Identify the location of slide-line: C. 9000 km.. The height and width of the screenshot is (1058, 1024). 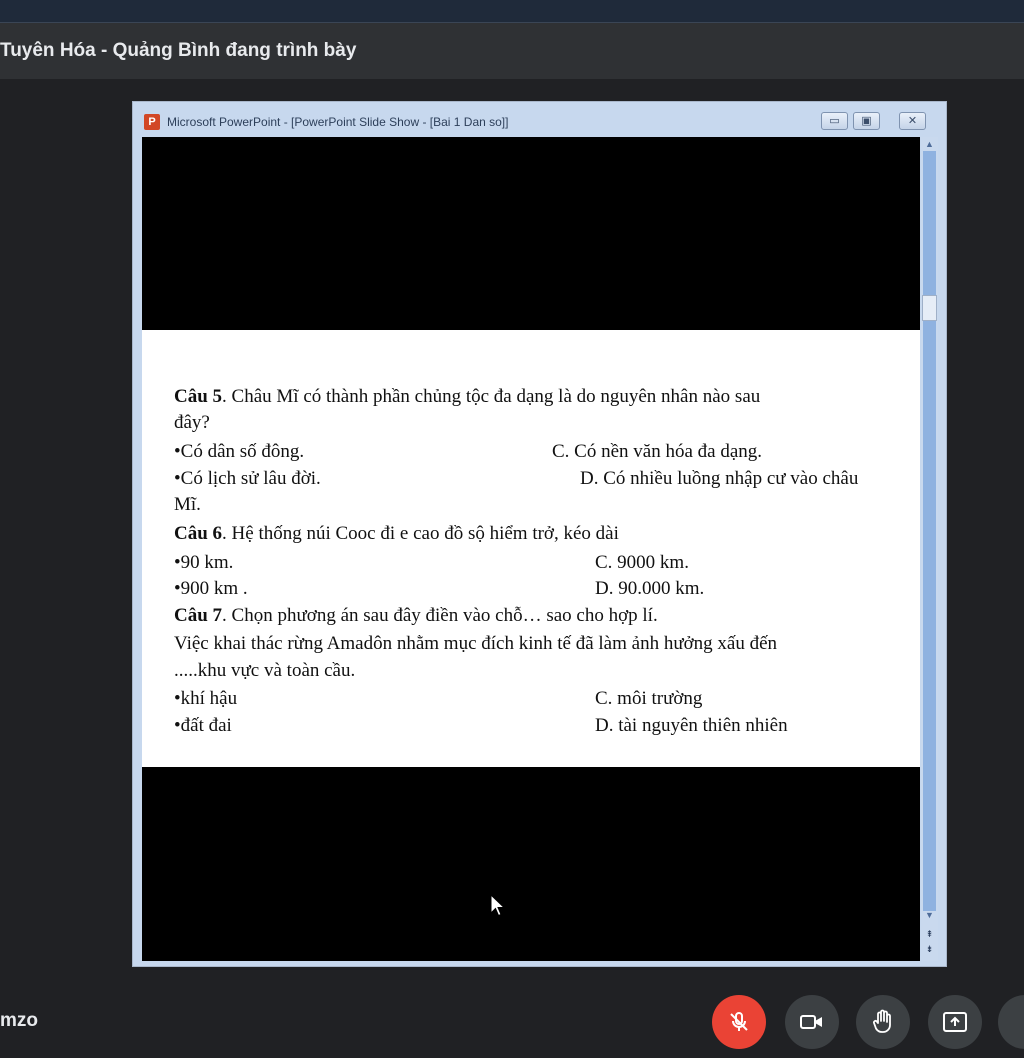
(642, 562).